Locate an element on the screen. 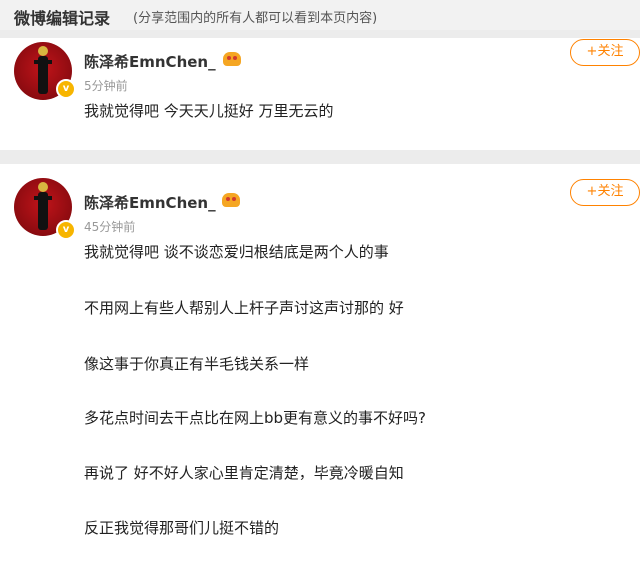 This screenshot has height=563, width=640. post-text-line: 不用网上有些人帮别人上杆子声讨这声讨那的 好 is located at coordinates (244, 308).